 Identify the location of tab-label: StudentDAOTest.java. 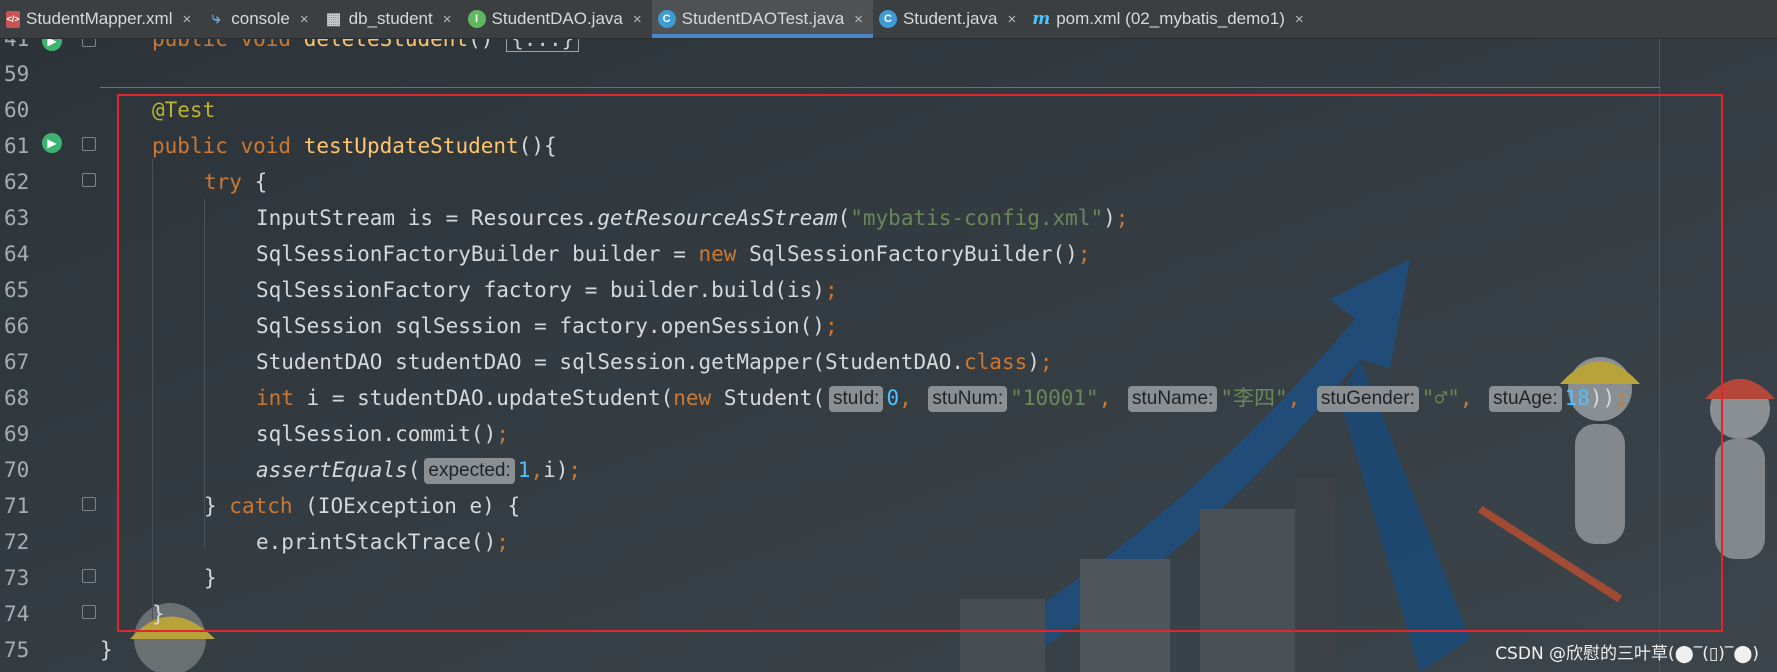
(763, 18).